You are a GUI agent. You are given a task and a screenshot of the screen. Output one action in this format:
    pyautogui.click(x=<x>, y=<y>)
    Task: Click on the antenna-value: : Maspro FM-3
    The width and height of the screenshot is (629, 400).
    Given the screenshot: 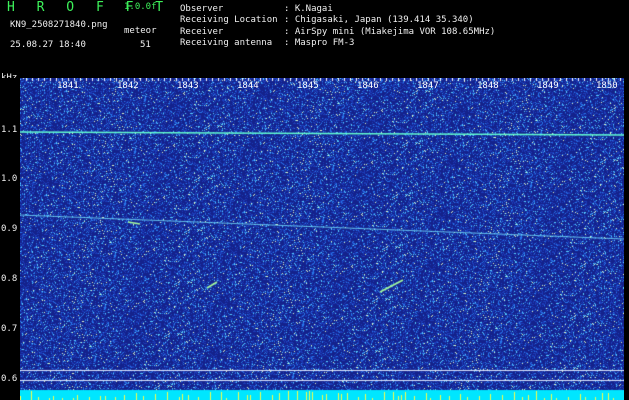 What is the action you would take?
    pyautogui.click(x=319, y=43)
    